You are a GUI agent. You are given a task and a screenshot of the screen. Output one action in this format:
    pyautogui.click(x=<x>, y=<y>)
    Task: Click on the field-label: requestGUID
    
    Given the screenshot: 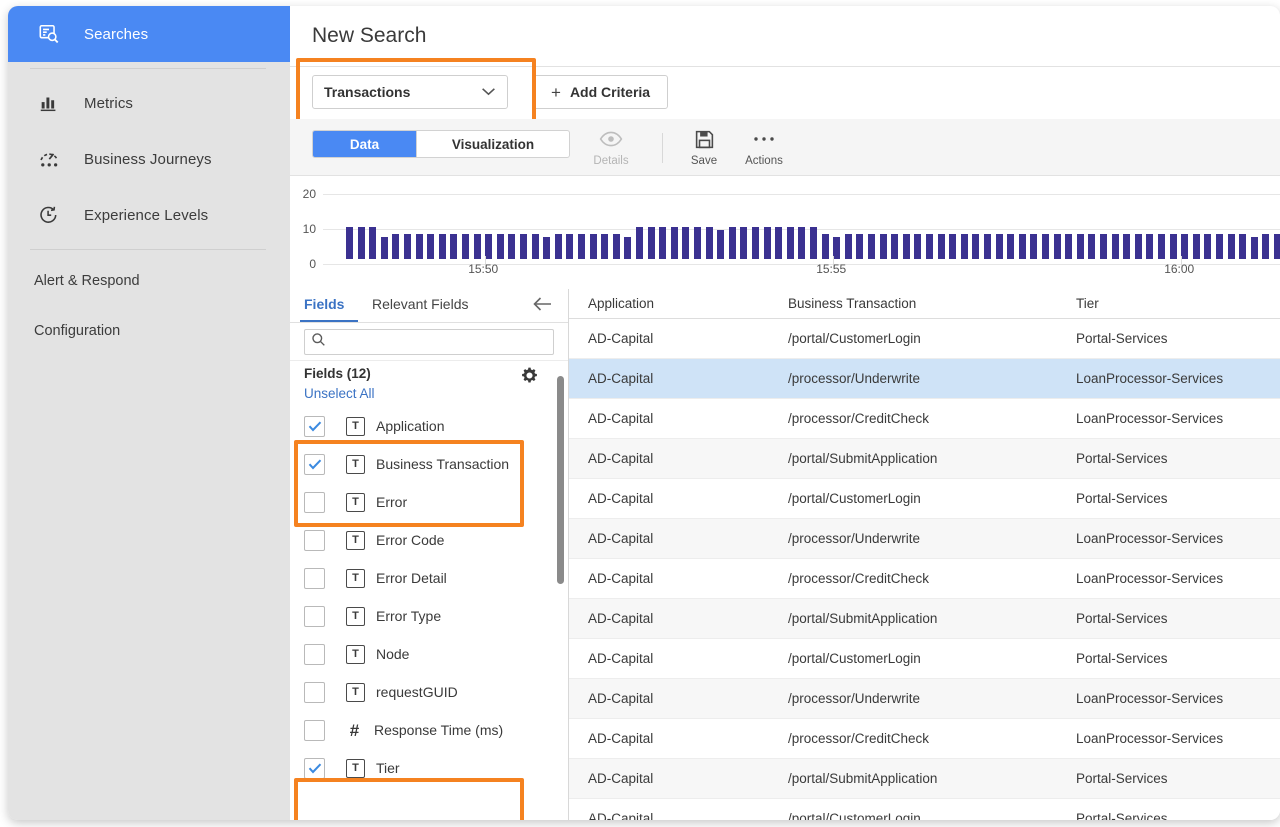 What is the action you would take?
    pyautogui.click(x=417, y=692)
    